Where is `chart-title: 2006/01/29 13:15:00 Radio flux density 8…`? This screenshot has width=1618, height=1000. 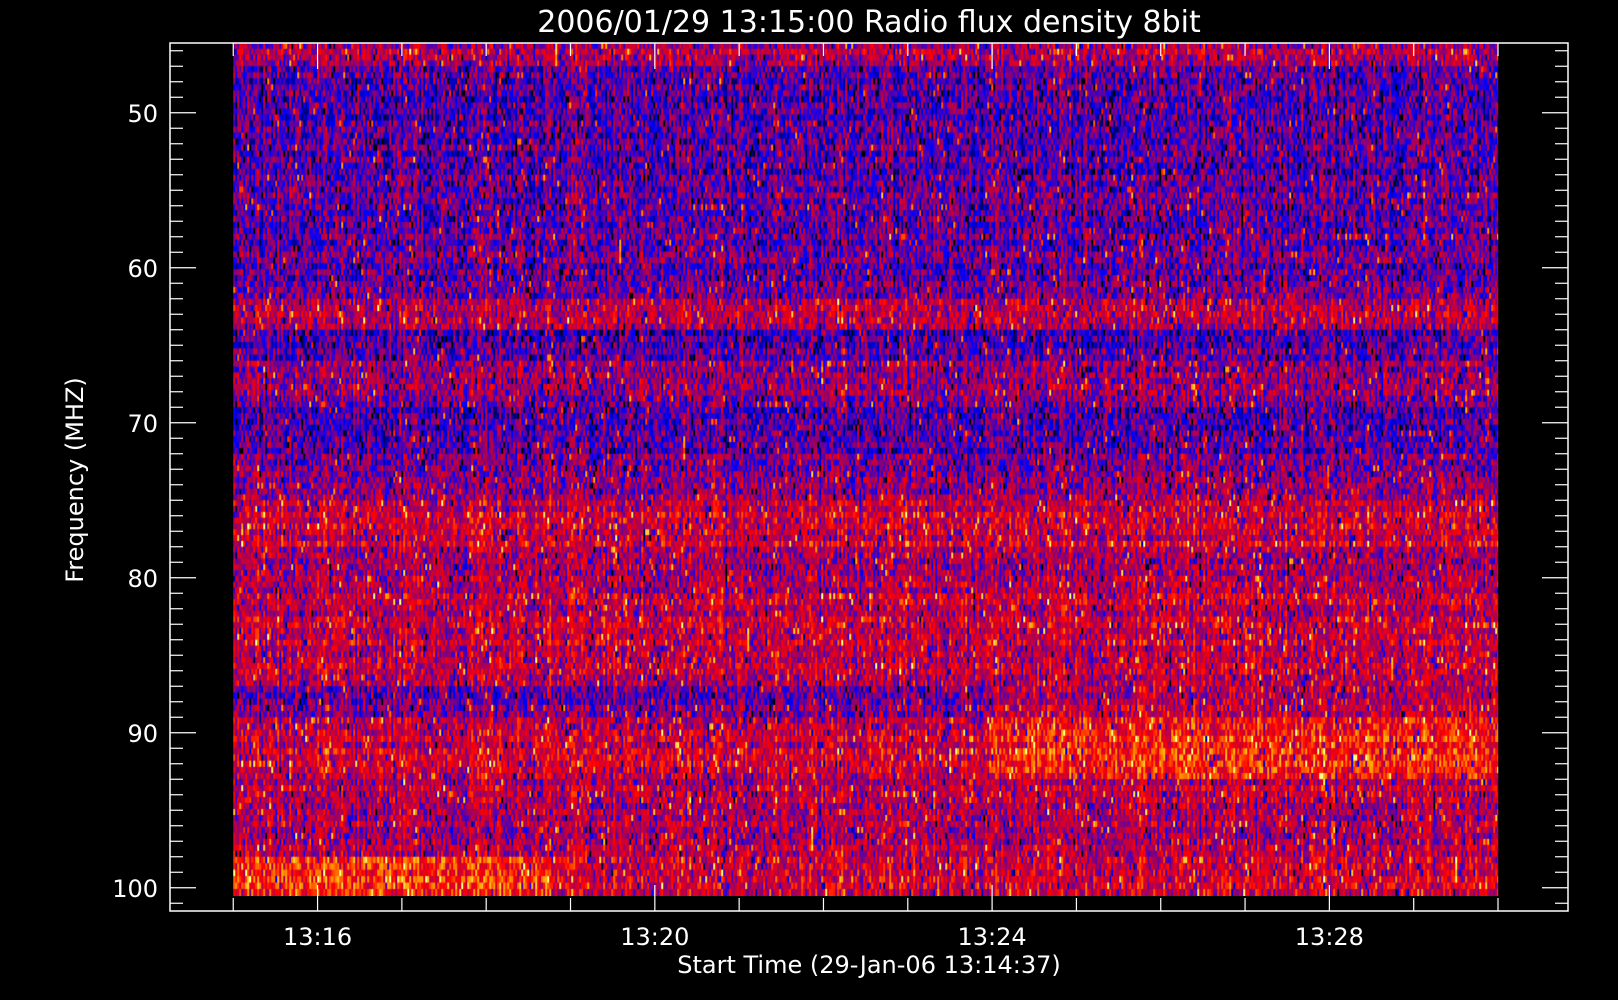
chart-title: 2006/01/29 13:15:00 Radio flux density 8… is located at coordinates (869, 22).